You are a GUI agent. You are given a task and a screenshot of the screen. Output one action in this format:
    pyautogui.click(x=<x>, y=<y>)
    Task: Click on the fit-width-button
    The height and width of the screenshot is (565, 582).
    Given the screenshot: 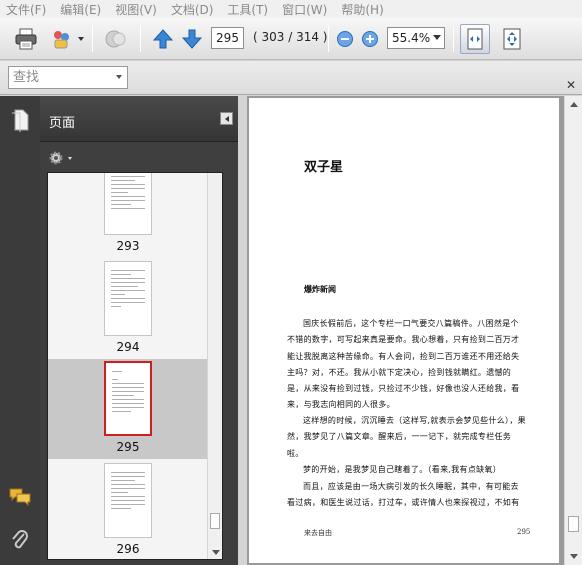 What is the action you would take?
    pyautogui.click(x=475, y=39)
    